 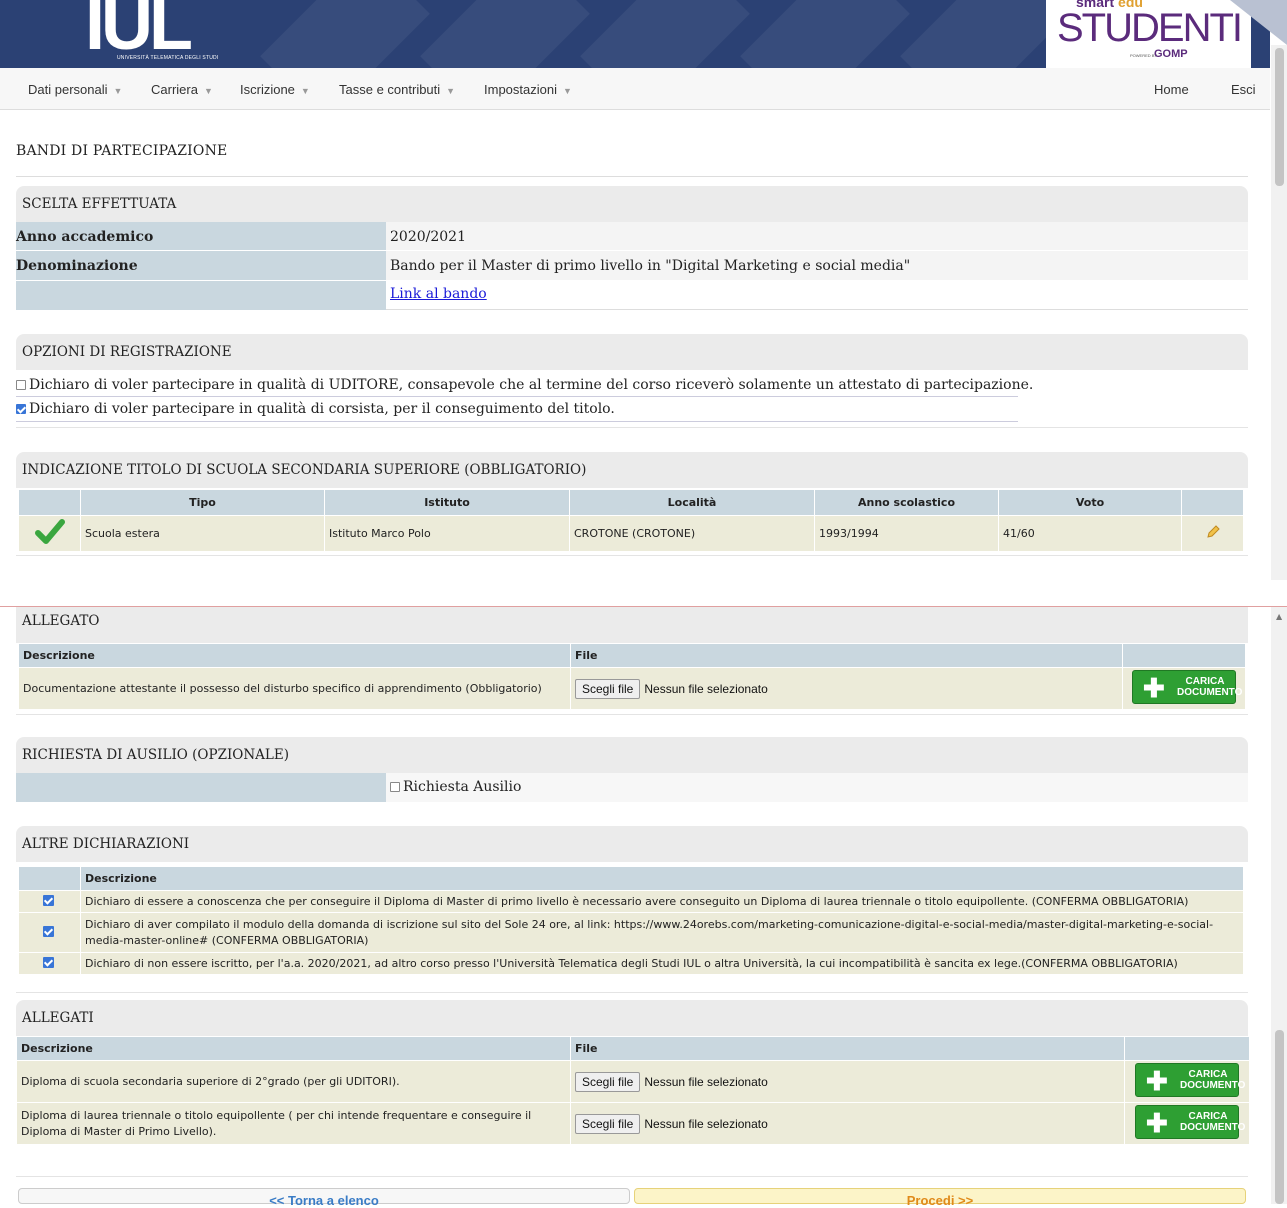 What do you see at coordinates (1212, 502) in the screenshot?
I see `table-header-edit` at bounding box center [1212, 502].